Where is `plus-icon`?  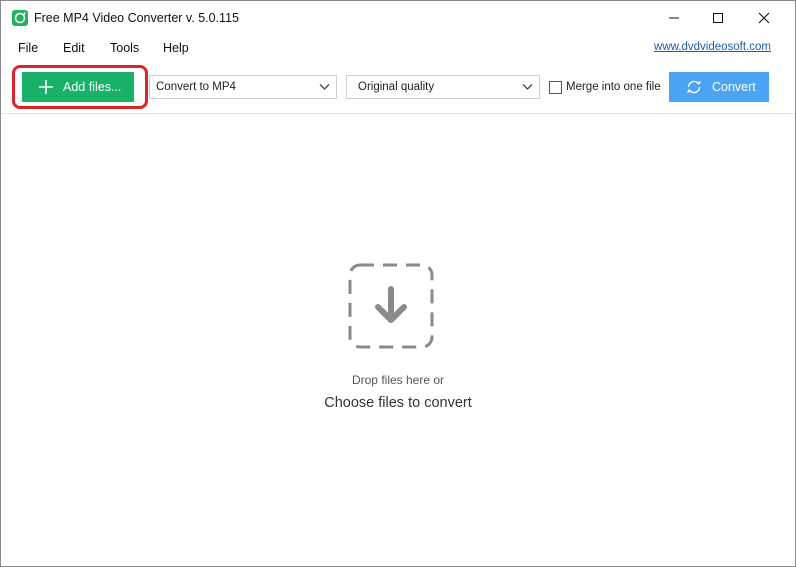 plus-icon is located at coordinates (46, 87).